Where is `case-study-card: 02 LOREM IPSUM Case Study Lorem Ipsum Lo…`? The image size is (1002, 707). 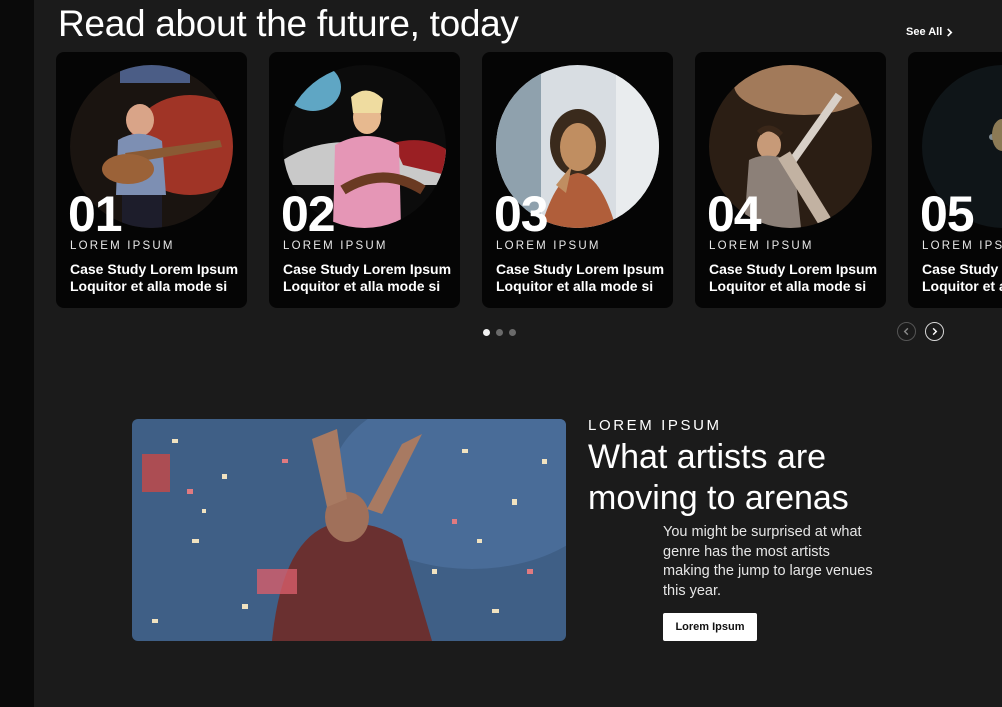 case-study-card: 02 LOREM IPSUM Case Study Lorem Ipsum Lo… is located at coordinates (364, 180).